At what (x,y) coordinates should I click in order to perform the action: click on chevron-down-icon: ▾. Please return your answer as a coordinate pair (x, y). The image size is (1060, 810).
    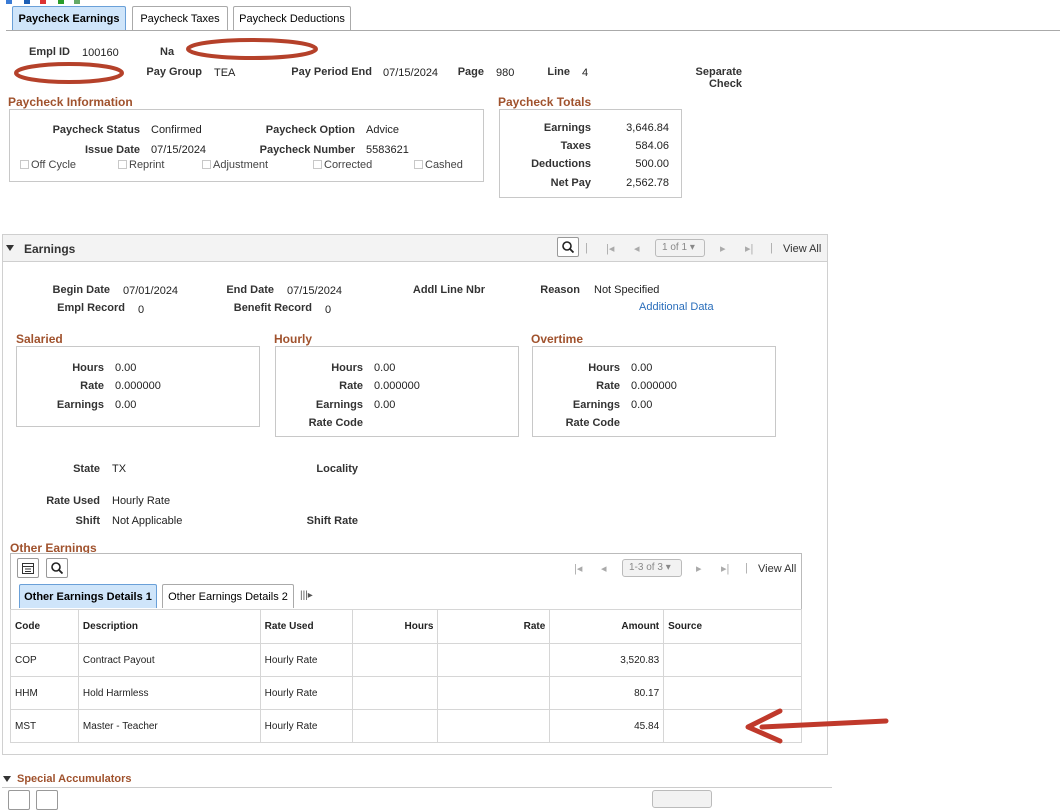
    Looking at the image, I should click on (692, 247).